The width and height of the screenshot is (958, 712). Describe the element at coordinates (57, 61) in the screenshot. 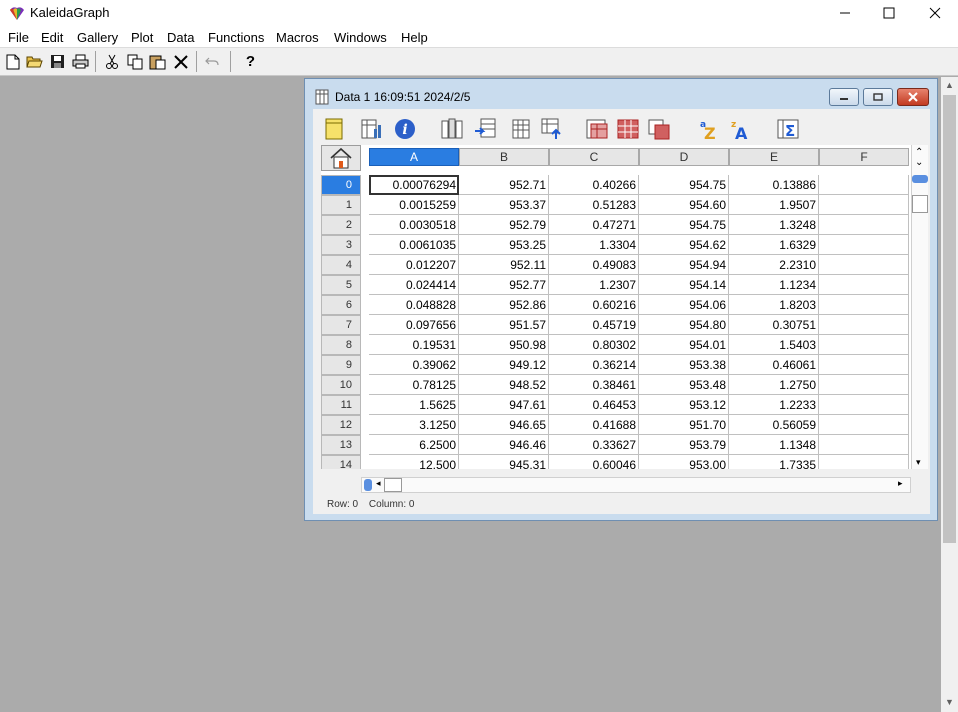

I see `save-button` at that location.